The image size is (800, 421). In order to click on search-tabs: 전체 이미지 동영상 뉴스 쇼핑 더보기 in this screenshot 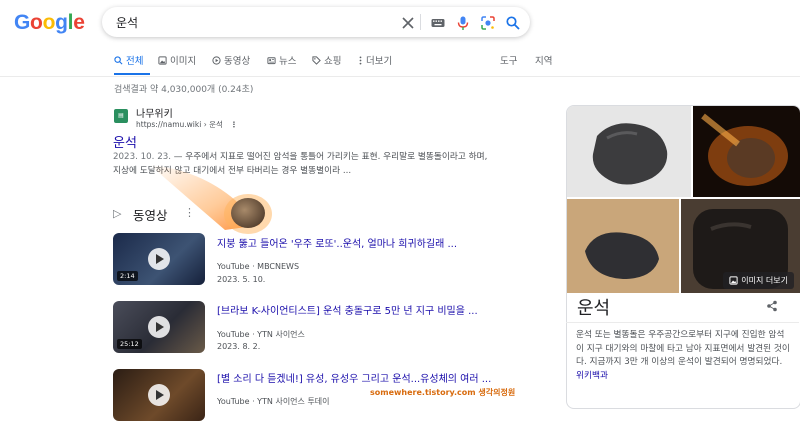, I will do `click(314, 63)`.